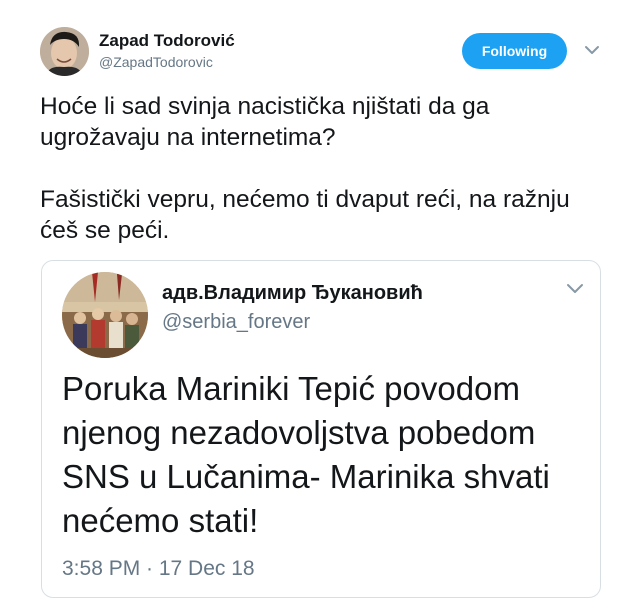 The width and height of the screenshot is (641, 609). What do you see at coordinates (156, 62) in the screenshot?
I see `author-handle: @ZapadTodorovic` at bounding box center [156, 62].